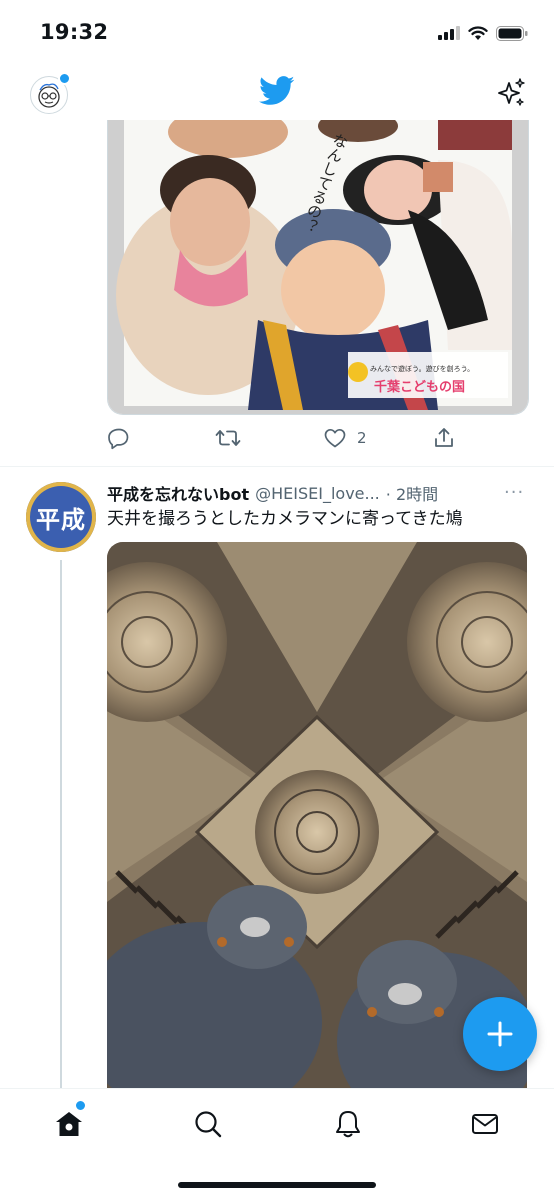 The width and height of the screenshot is (554, 1201). I want to click on share-icon, so click(444, 437).